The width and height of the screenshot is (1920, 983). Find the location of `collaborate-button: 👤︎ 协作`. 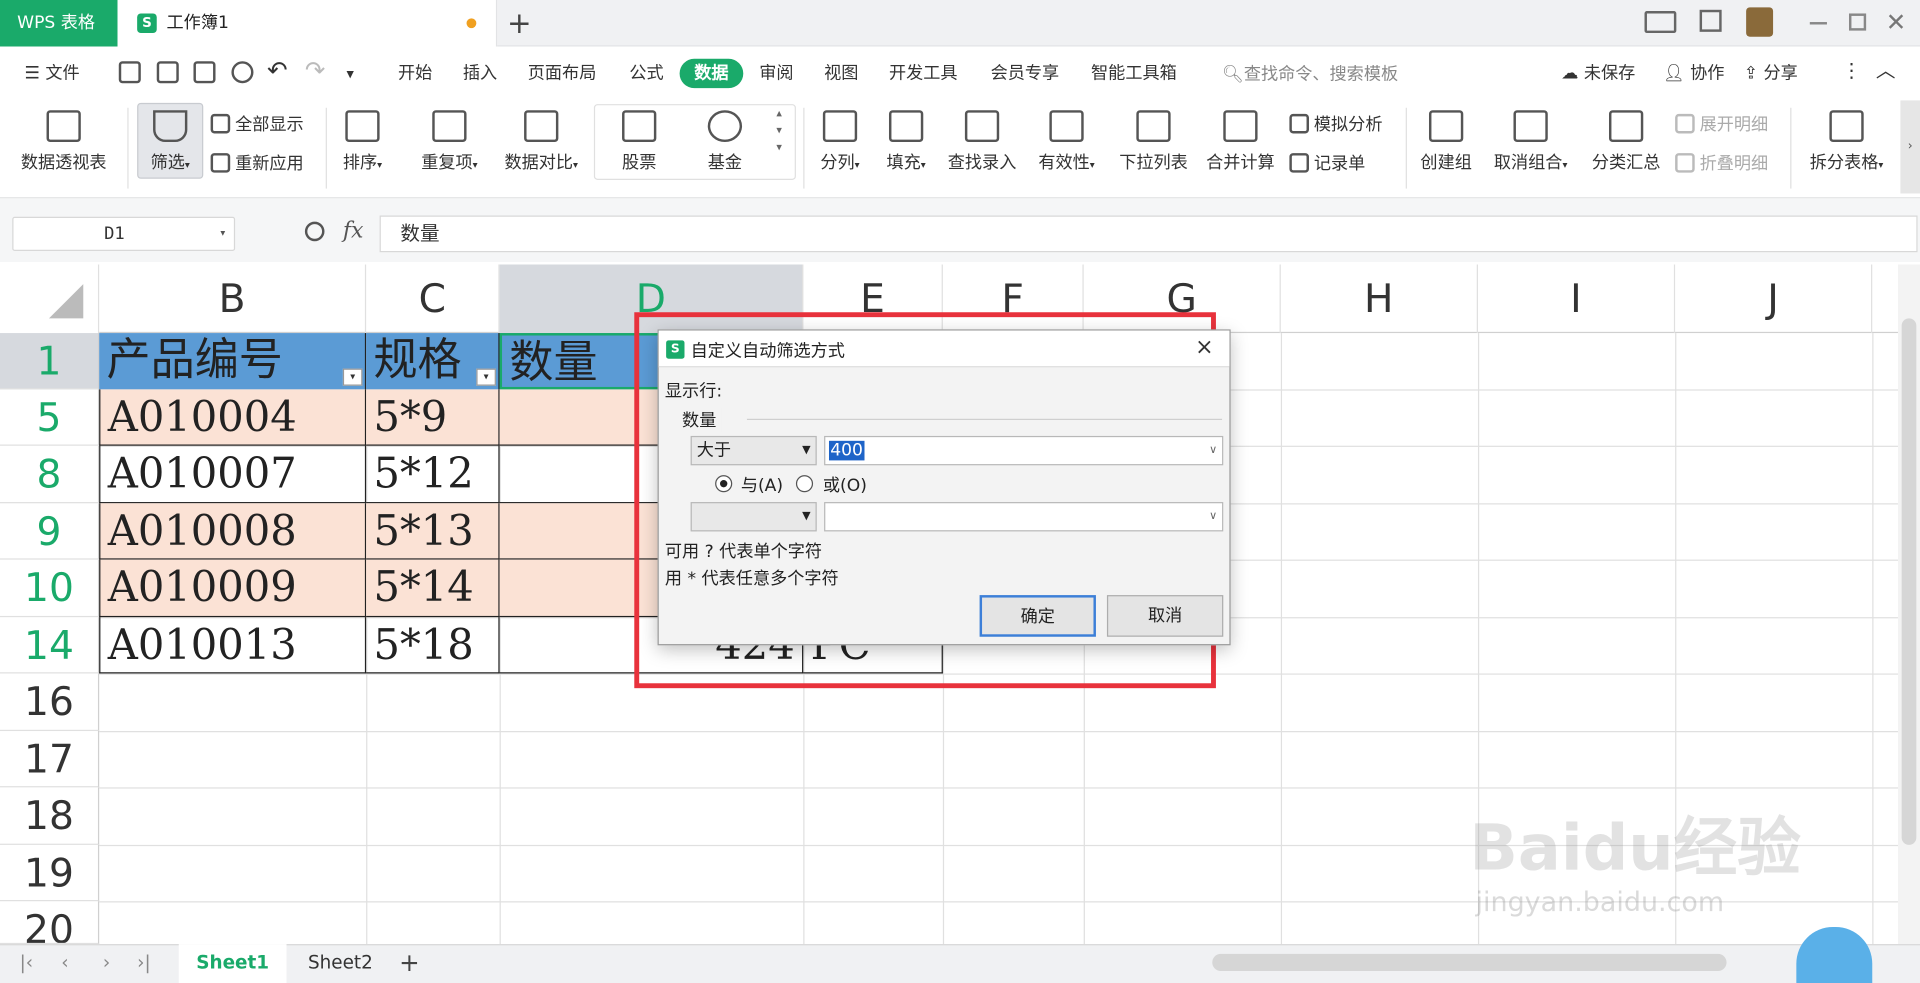

collaborate-button: 👤︎ 协作 is located at coordinates (1694, 73).